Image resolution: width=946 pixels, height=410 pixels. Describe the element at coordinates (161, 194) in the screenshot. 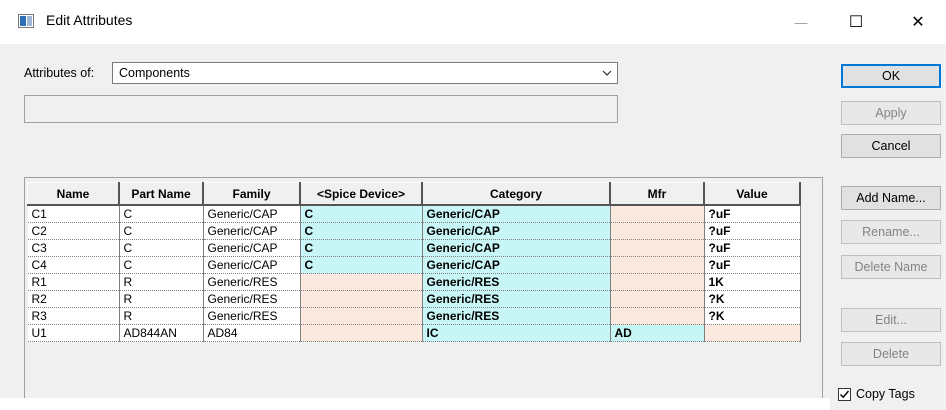

I see `col-header-part-name: Part Name` at that location.